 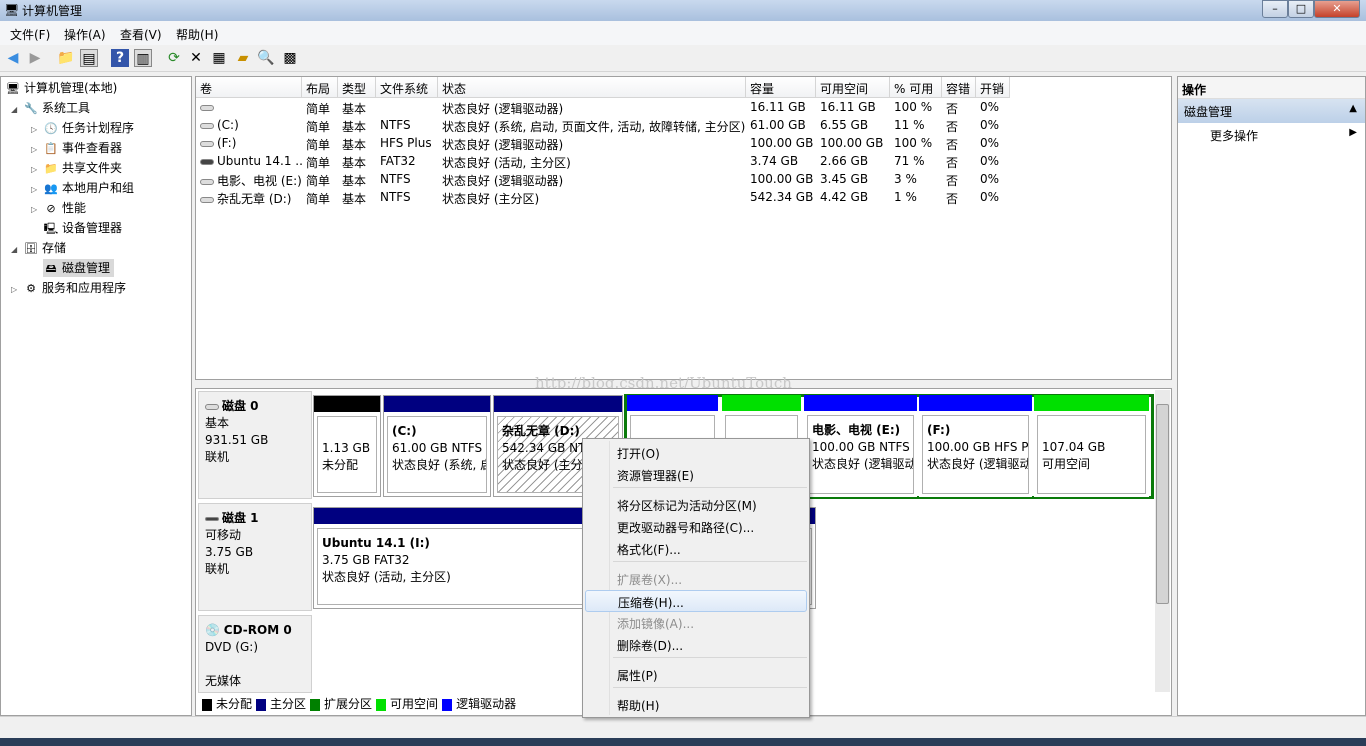 I want to click on cell-filesystem: NTFS, so click(x=409, y=199).